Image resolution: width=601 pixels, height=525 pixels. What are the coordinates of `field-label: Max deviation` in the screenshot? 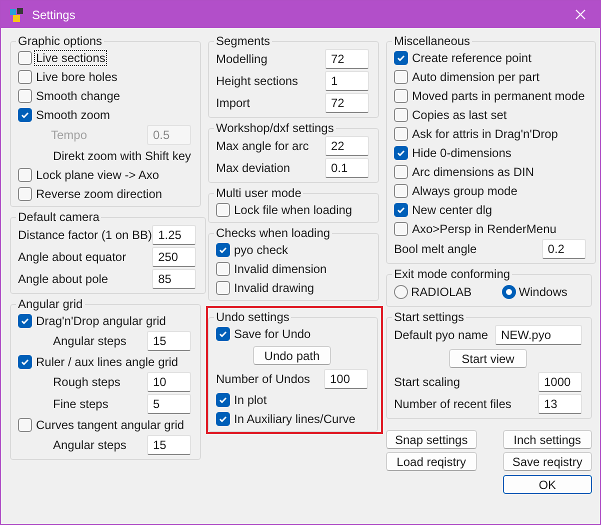 It's located at (253, 168).